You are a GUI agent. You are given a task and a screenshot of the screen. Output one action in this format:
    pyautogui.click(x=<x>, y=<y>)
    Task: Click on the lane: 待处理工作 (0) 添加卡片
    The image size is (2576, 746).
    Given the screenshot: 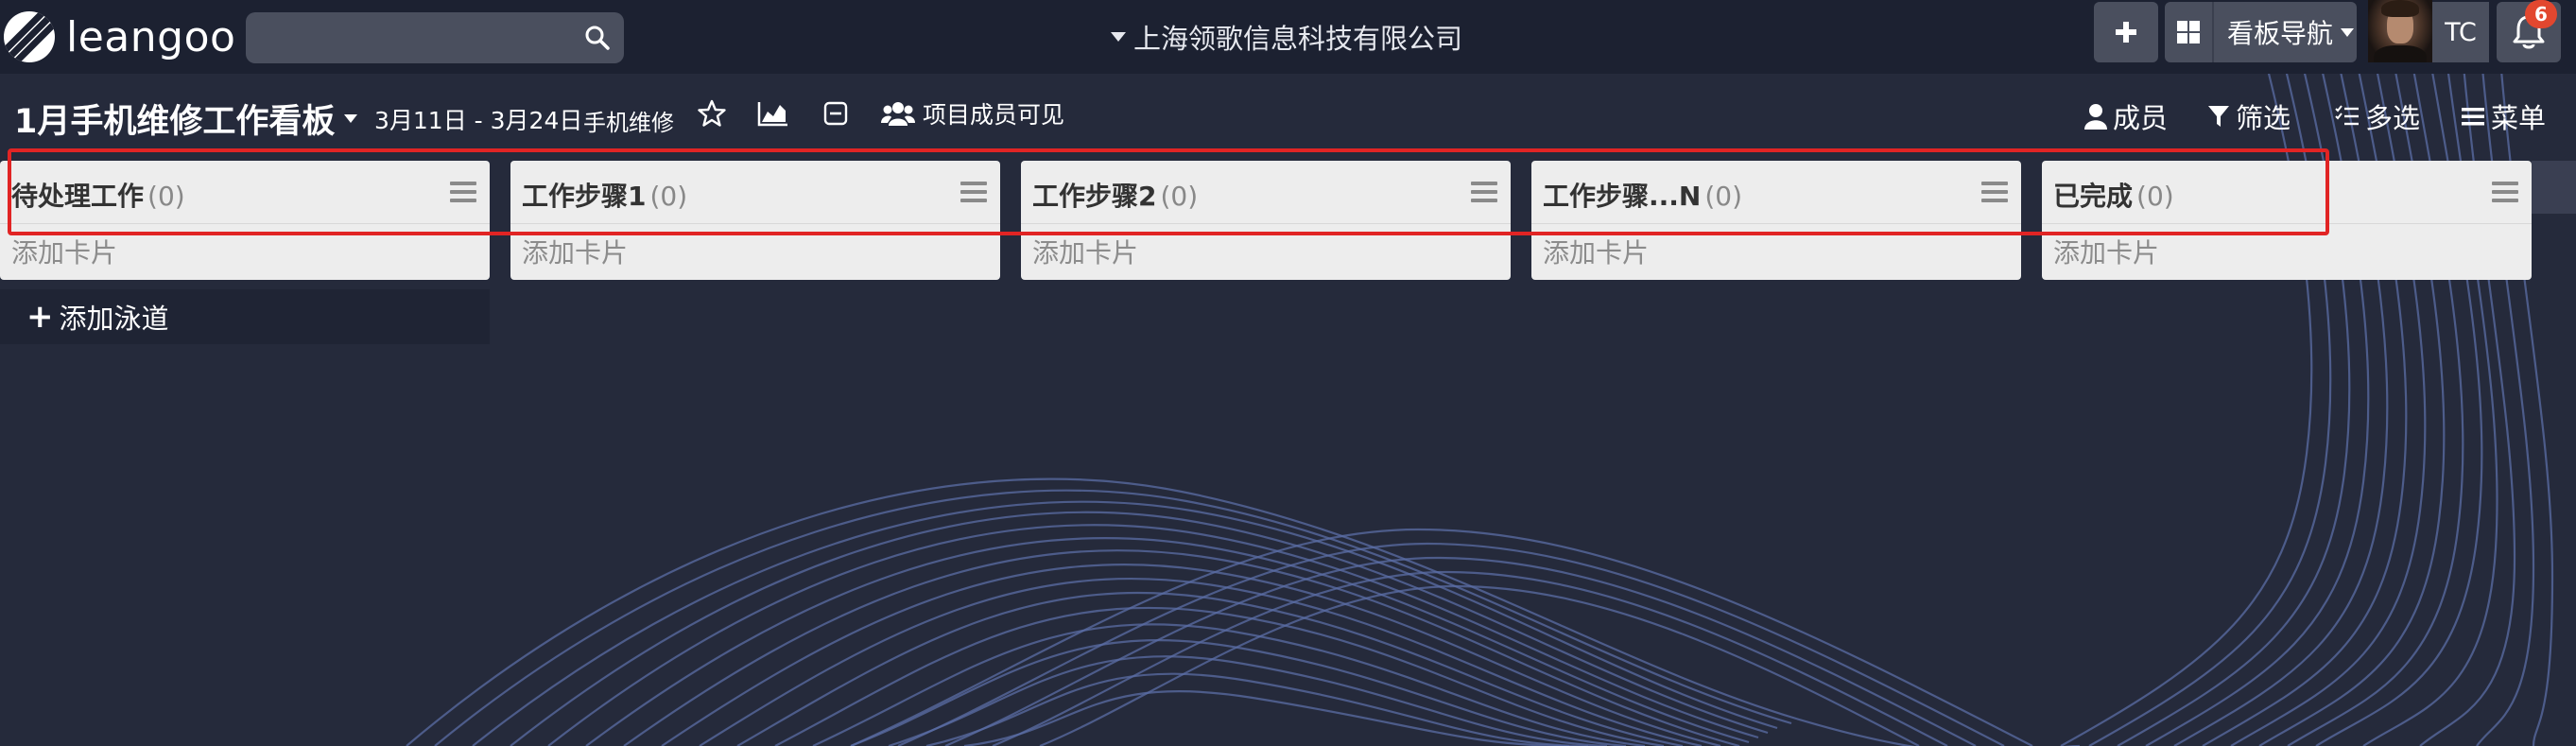 What is the action you would take?
    pyautogui.click(x=245, y=220)
    